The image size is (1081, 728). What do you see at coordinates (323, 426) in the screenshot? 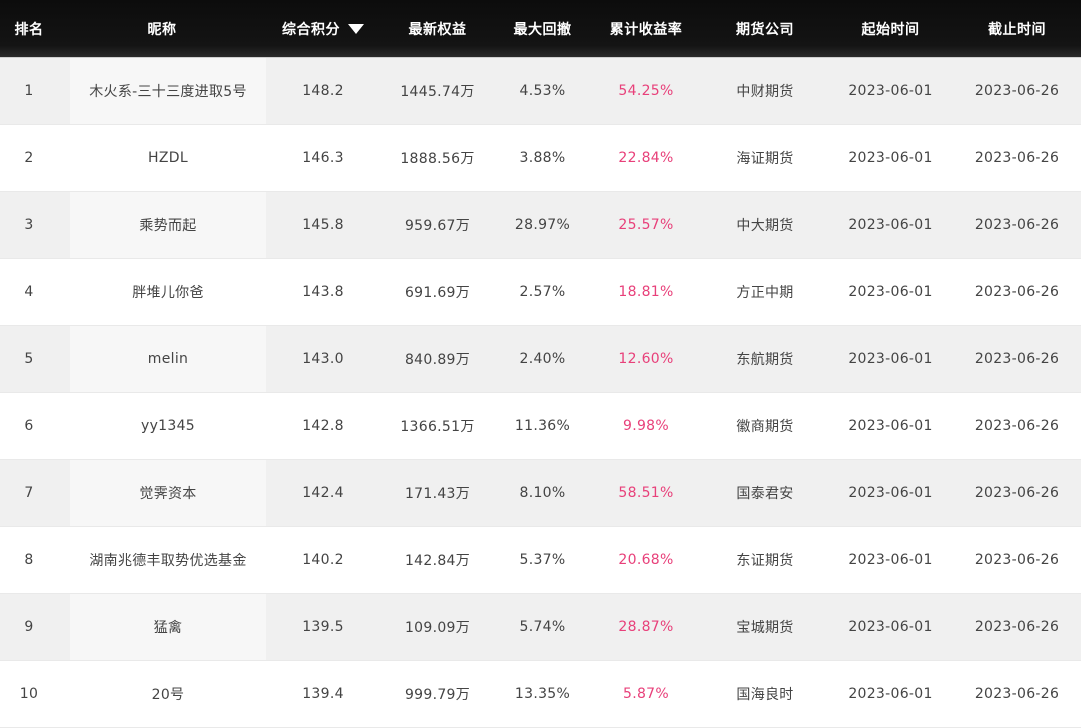
I see `score-cell: 142.8` at bounding box center [323, 426].